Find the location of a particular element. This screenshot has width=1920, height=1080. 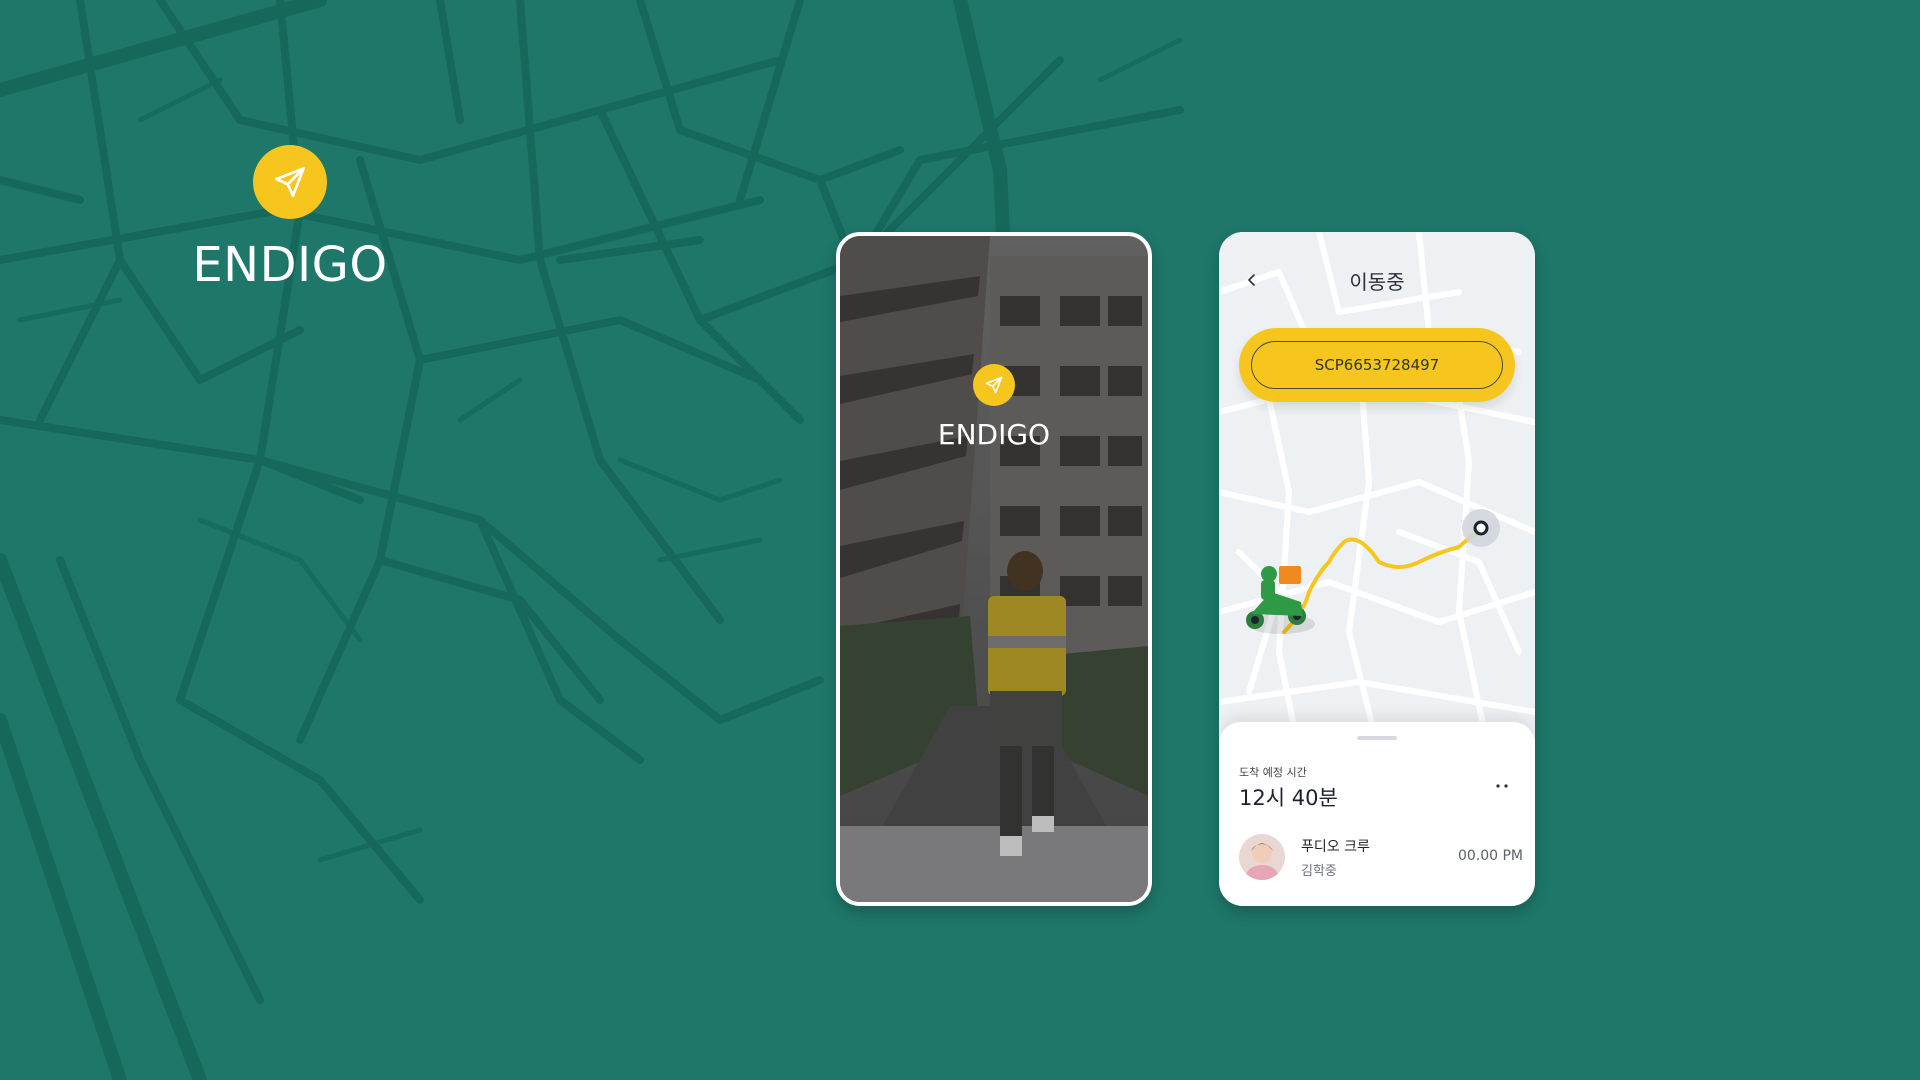

page-title: 이동중 is located at coordinates (1377, 281).